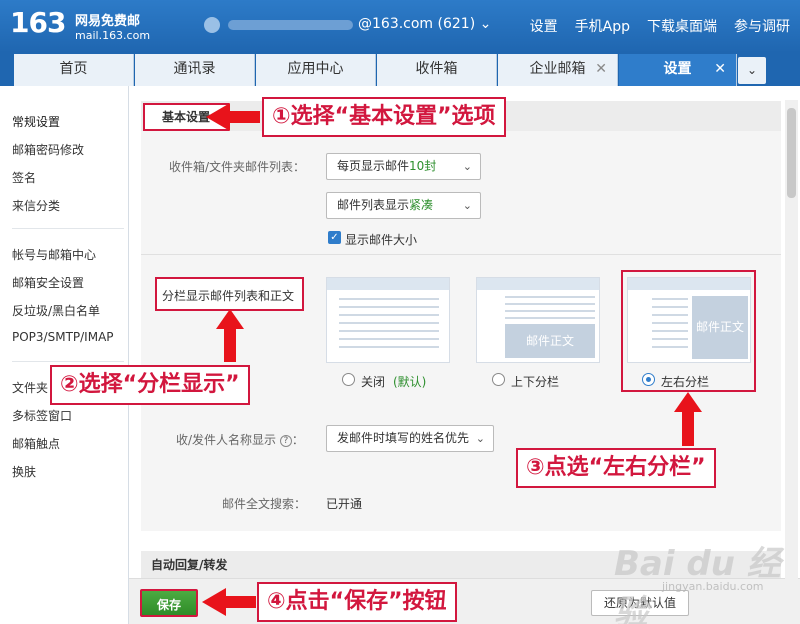  What do you see at coordinates (212, 25) in the screenshot?
I see `account-icon` at bounding box center [212, 25].